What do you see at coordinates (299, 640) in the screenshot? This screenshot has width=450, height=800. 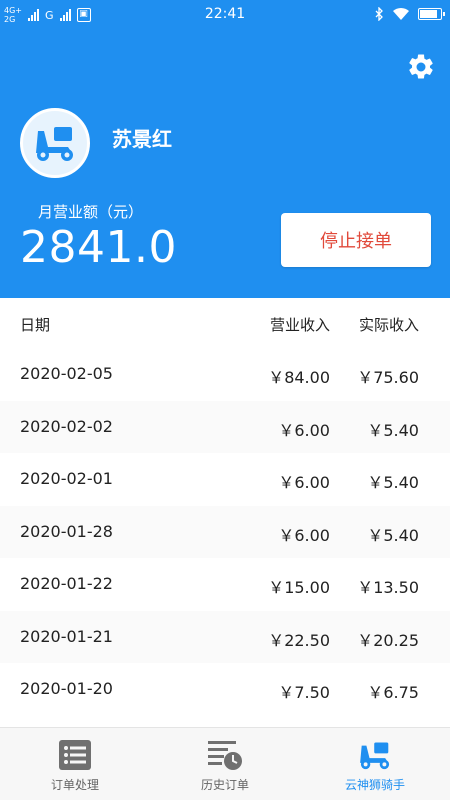 I see `row-revenue: ￥22.50` at bounding box center [299, 640].